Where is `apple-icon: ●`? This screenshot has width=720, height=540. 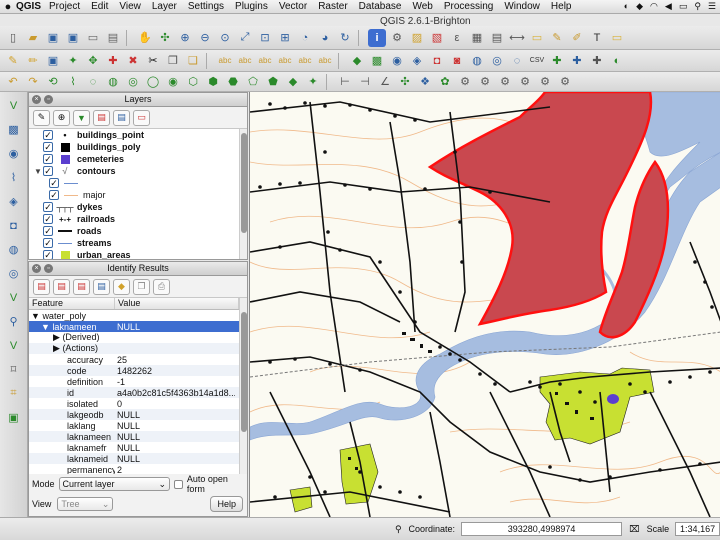 apple-icon: ● is located at coordinates (8, 7).